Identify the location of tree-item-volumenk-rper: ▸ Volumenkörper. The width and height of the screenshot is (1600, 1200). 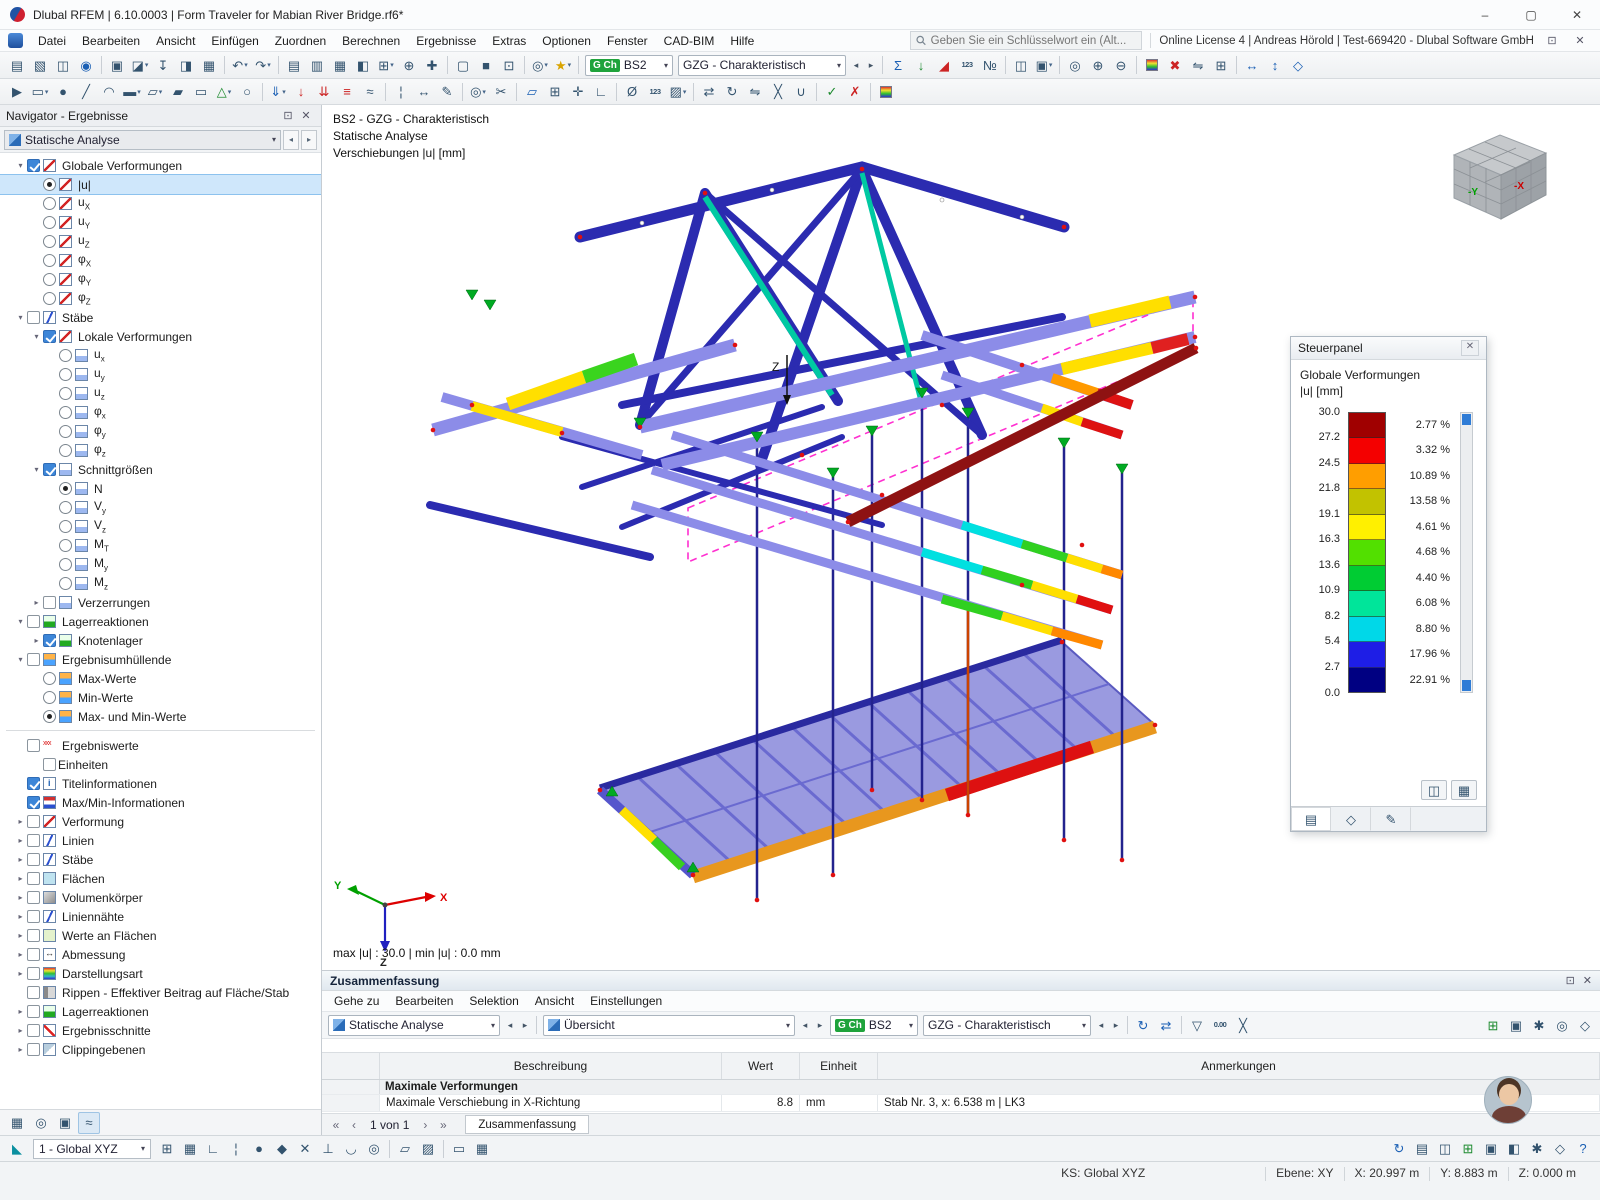
(160, 897).